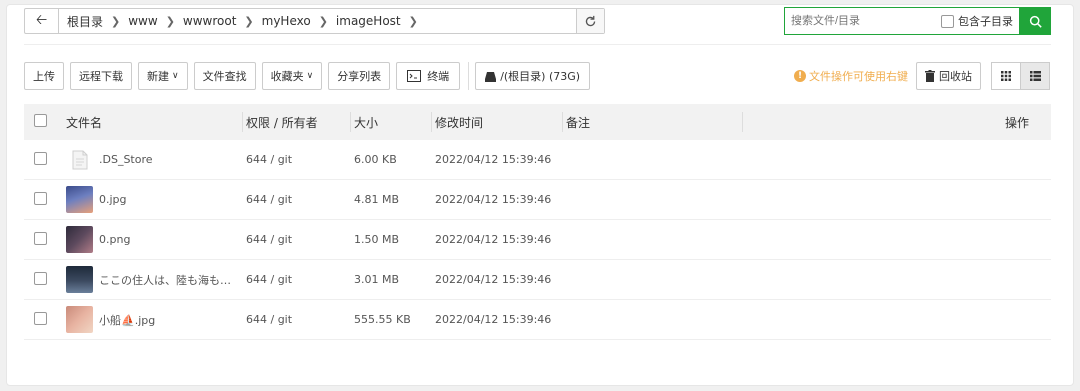 The height and width of the screenshot is (391, 1080). I want to click on terminal-label: 终端, so click(438, 76).